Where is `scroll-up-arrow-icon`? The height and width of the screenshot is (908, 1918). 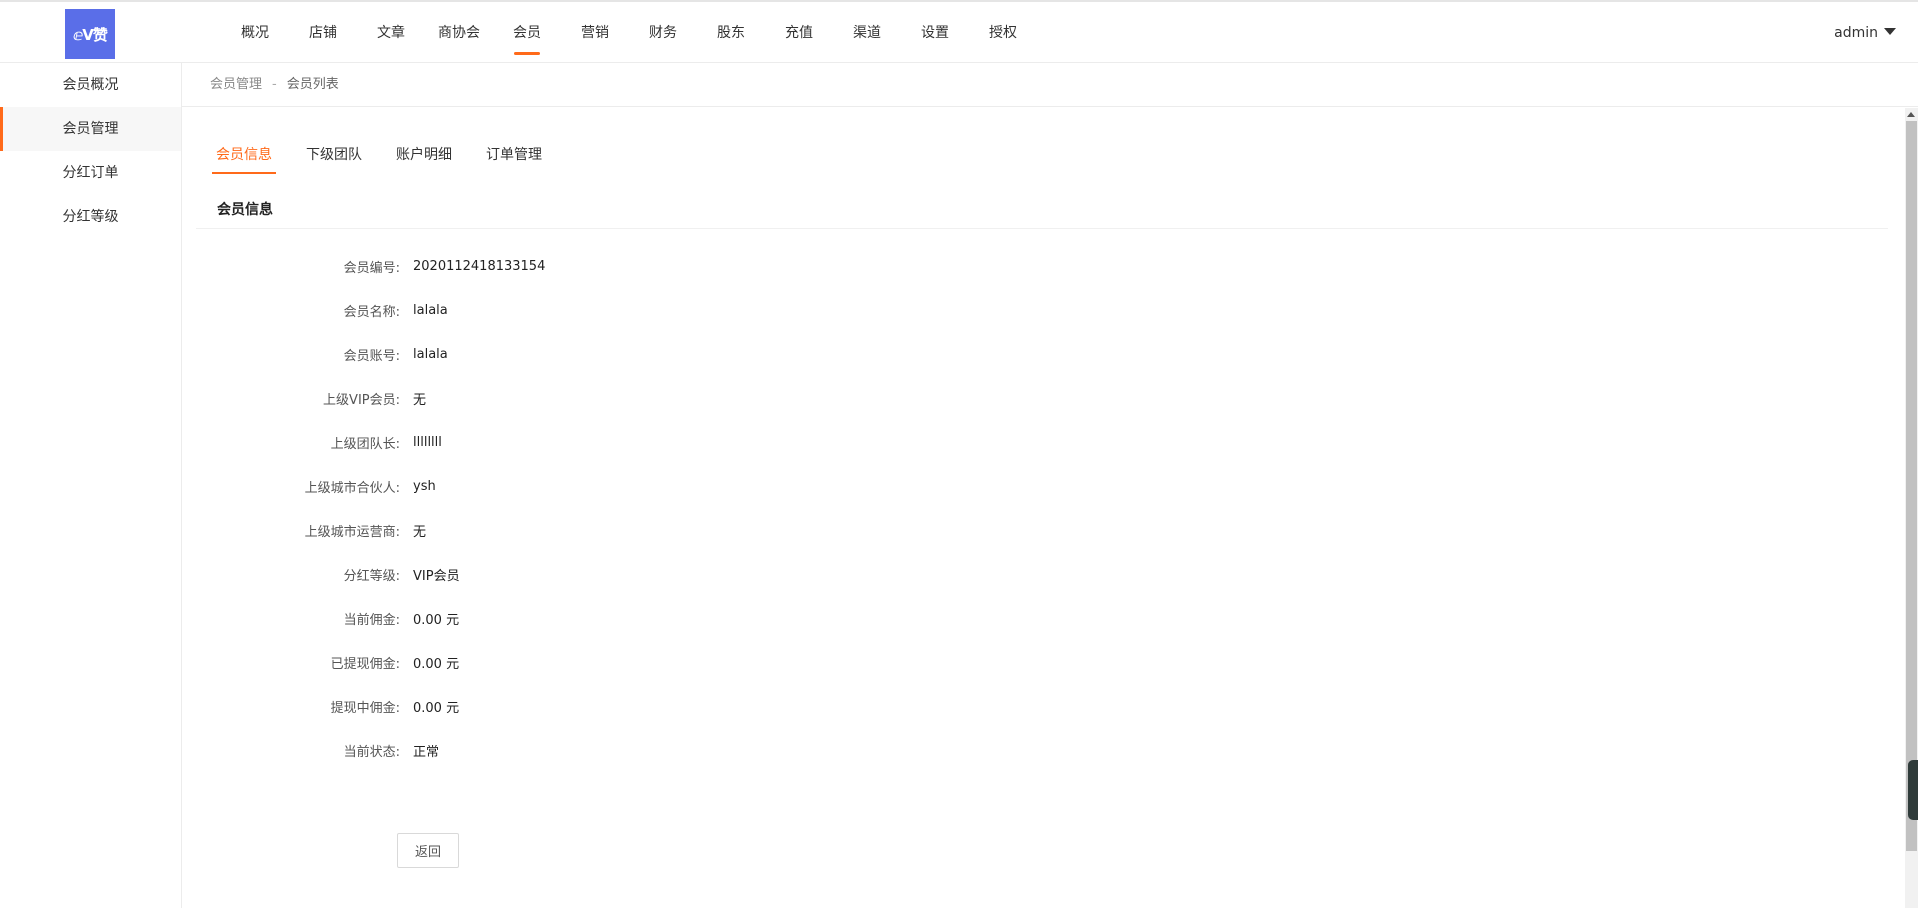 scroll-up-arrow-icon is located at coordinates (1911, 114).